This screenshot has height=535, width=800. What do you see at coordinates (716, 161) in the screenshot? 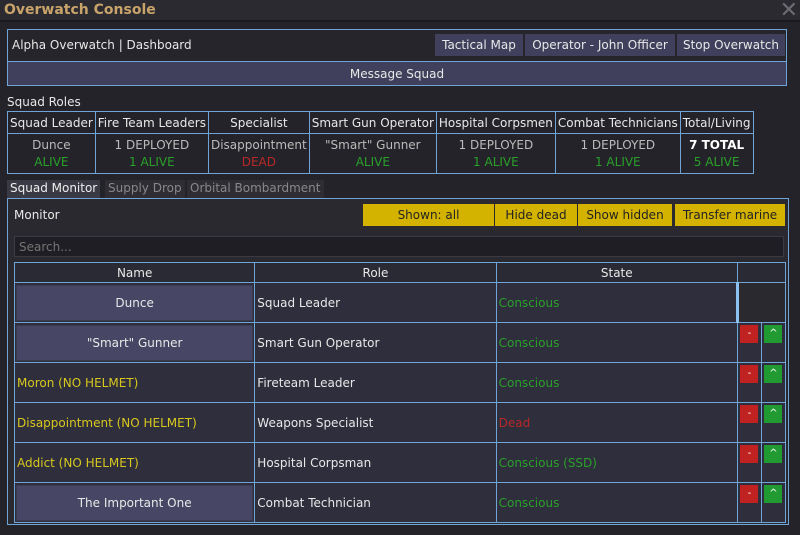
I see `role-status: 5 ALIVE` at bounding box center [716, 161].